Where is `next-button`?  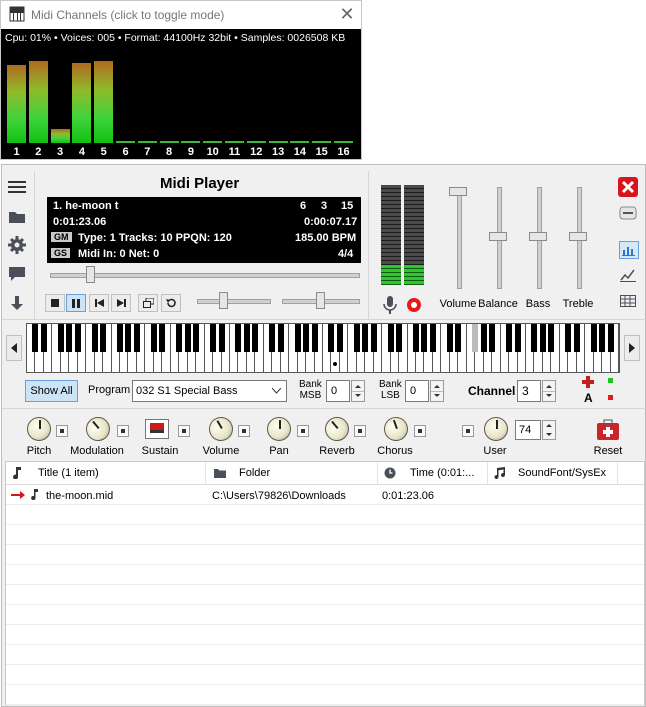 next-button is located at coordinates (121, 303).